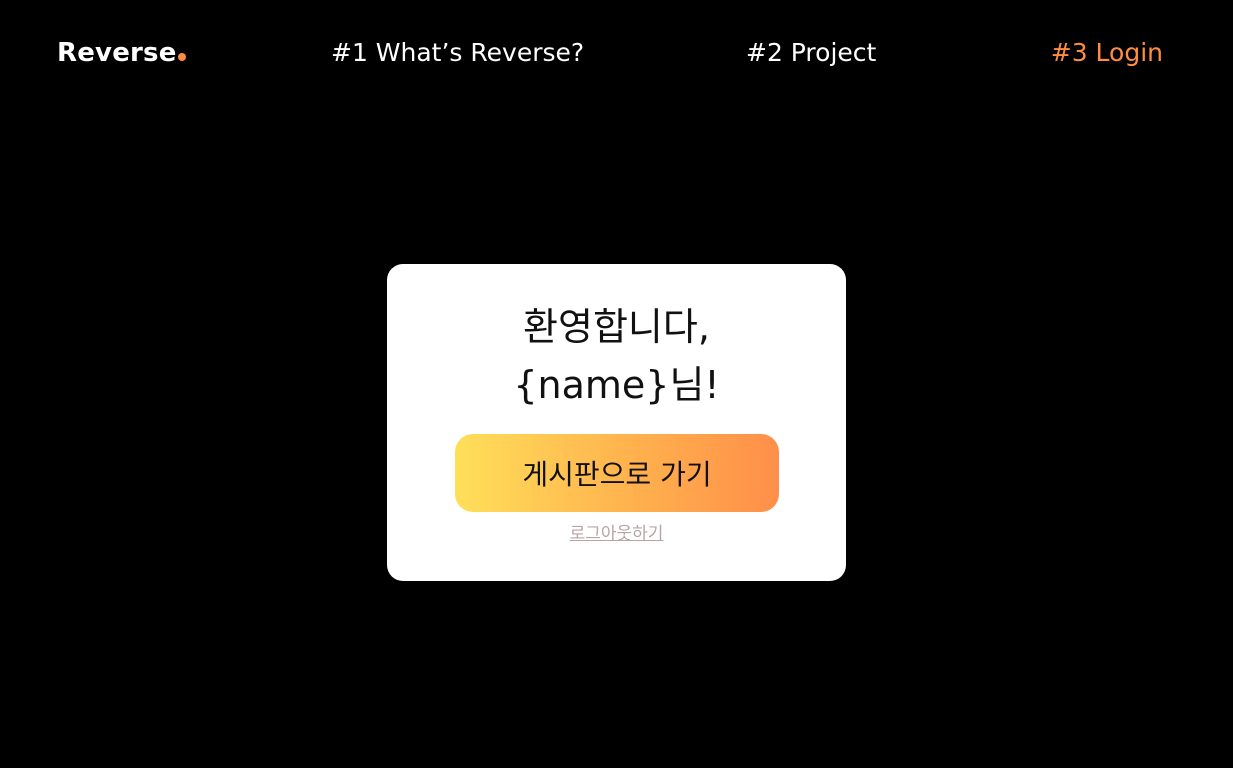  I want to click on welcome-greeting: 환영합니다,, so click(616, 327).